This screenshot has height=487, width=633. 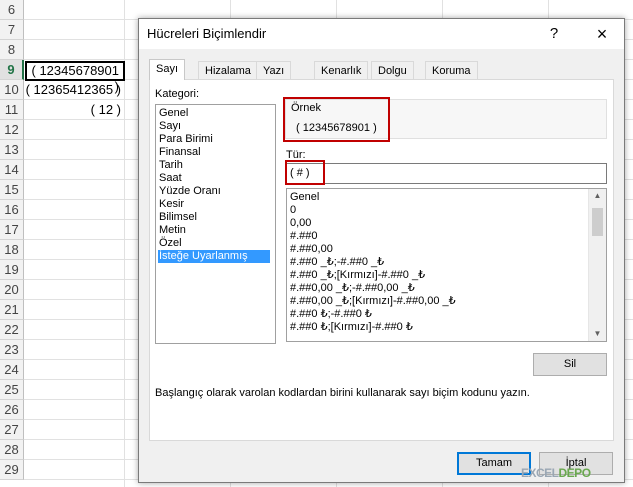 What do you see at coordinates (12, 90) in the screenshot?
I see `row-header: 10` at bounding box center [12, 90].